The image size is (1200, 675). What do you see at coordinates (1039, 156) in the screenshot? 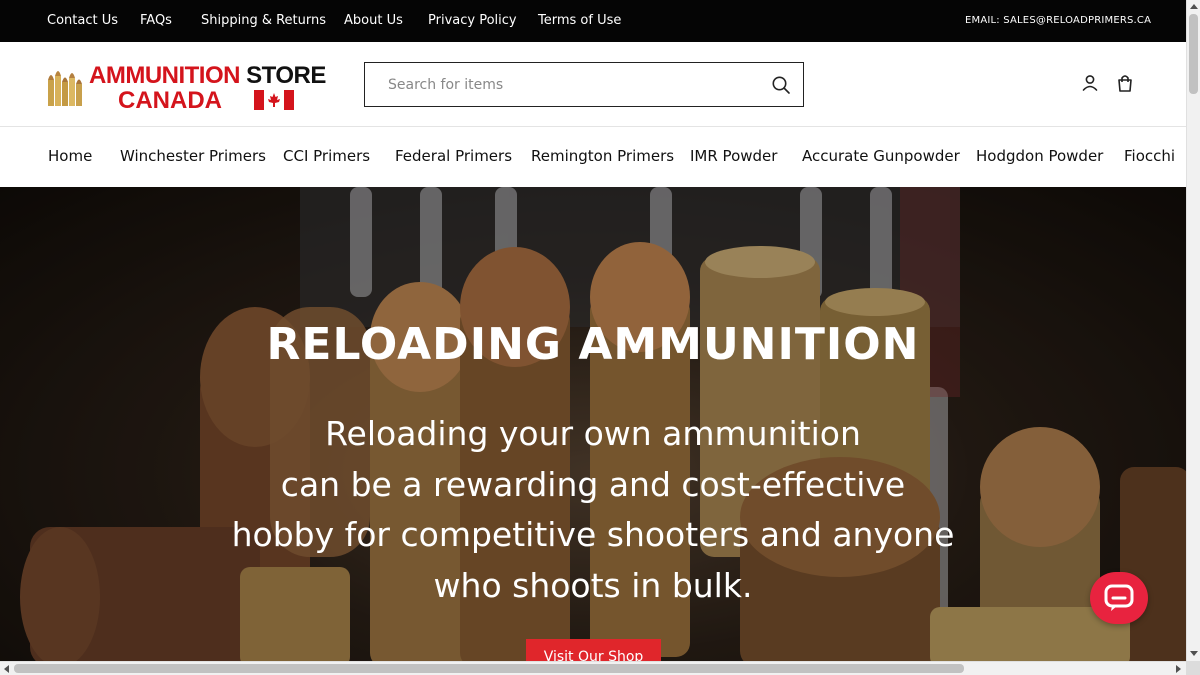
I see `nav-item-hodgdon-powder: Hodgdon Powder` at bounding box center [1039, 156].